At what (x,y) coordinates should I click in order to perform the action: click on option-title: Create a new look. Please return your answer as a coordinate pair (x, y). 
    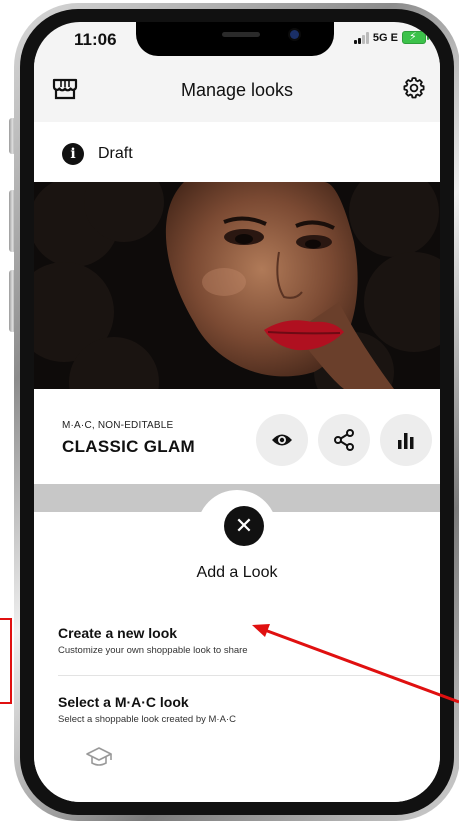
    Looking at the image, I should click on (118, 633).